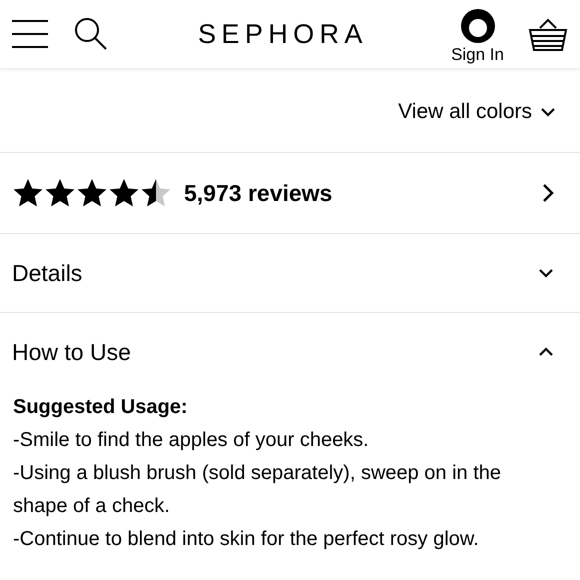 This screenshot has width=580, height=580. I want to click on usage-text: -Using a blush brush (sold separately), sweep on in the shape of a check., so click(257, 490).